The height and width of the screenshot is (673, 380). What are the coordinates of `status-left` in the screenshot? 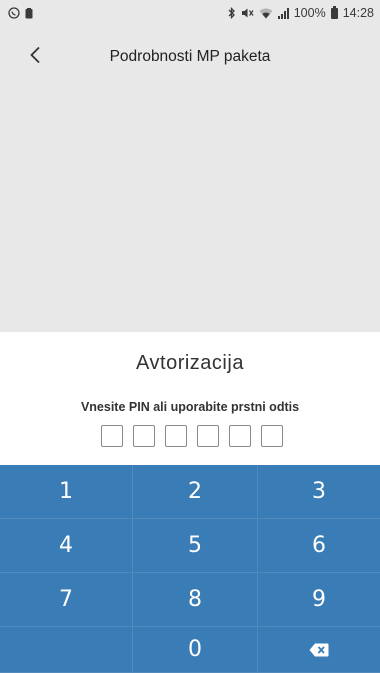 It's located at (20, 13).